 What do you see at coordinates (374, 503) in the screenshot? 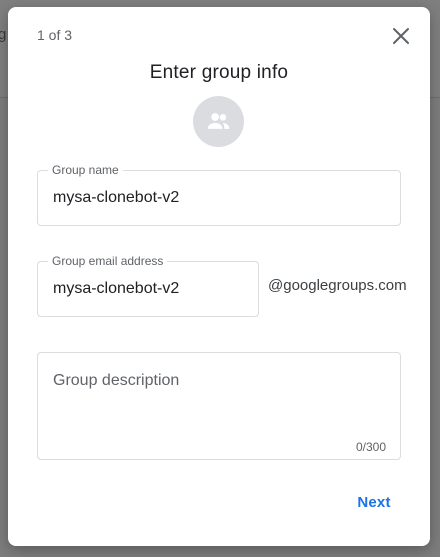
I see `next-button: Next` at bounding box center [374, 503].